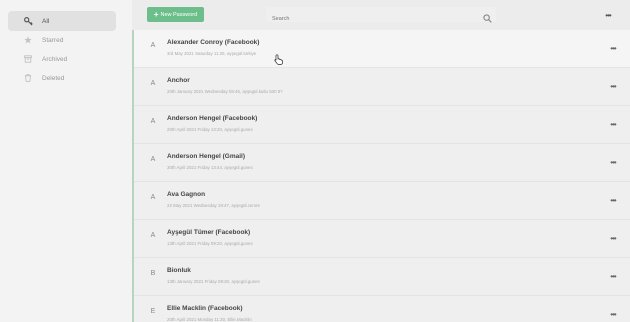 The height and width of the screenshot is (322, 630). I want to click on sidebar-item-starred: Starred, so click(62, 40).